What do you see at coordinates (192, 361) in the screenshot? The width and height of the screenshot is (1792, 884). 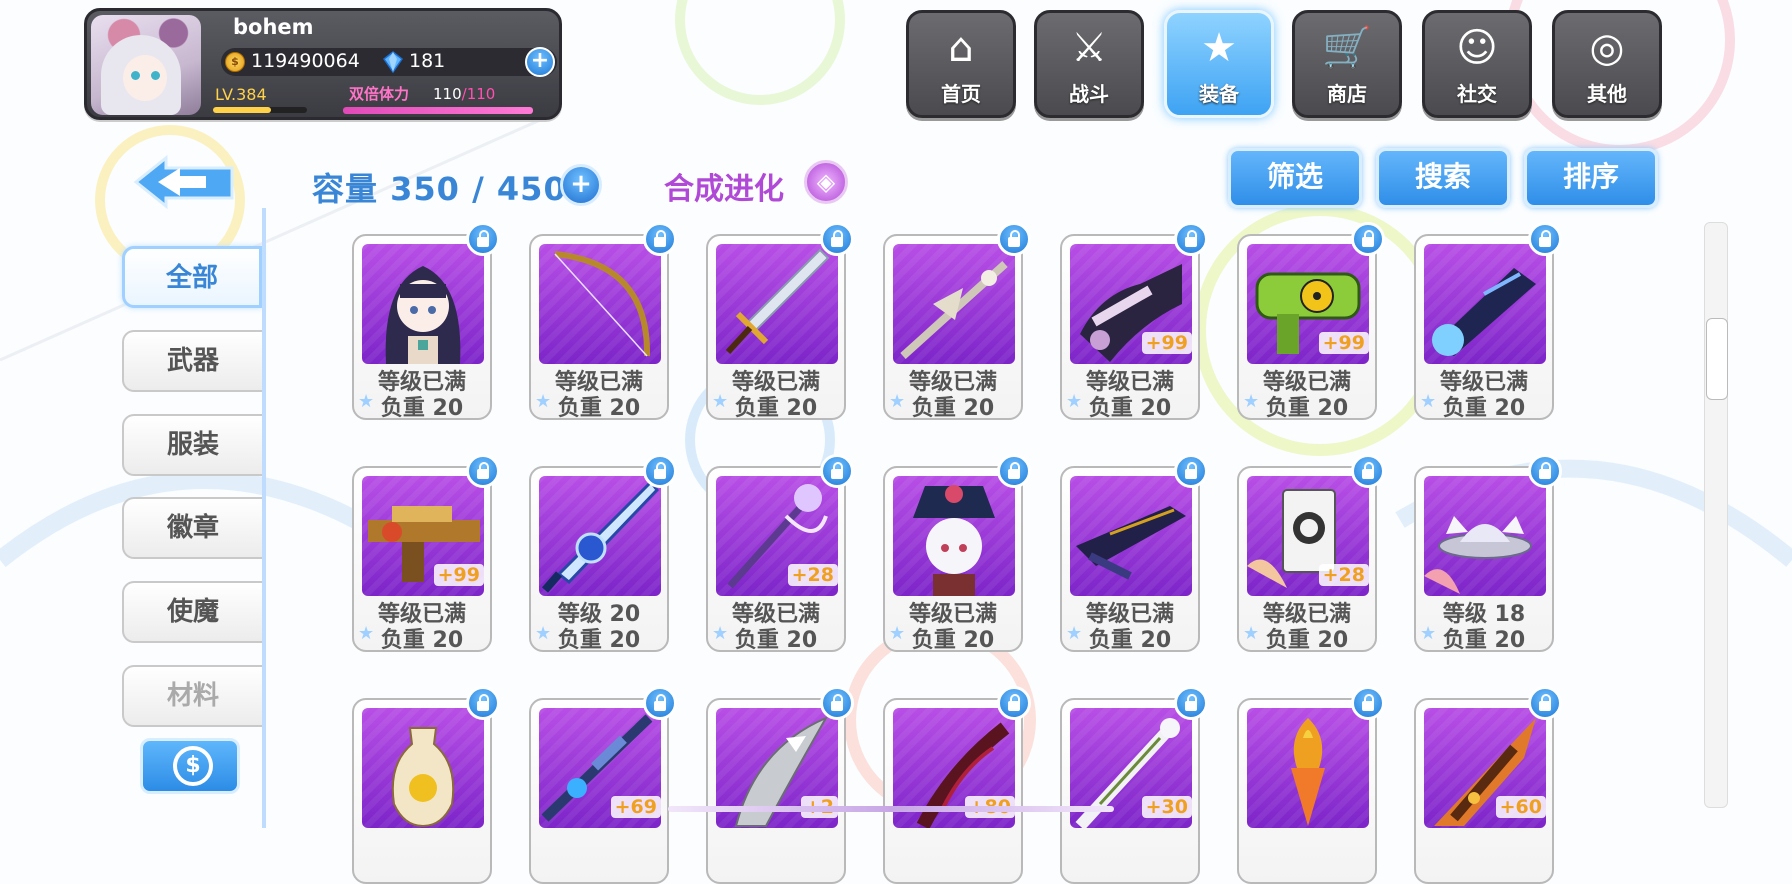 I see `category-tab: 武器` at bounding box center [192, 361].